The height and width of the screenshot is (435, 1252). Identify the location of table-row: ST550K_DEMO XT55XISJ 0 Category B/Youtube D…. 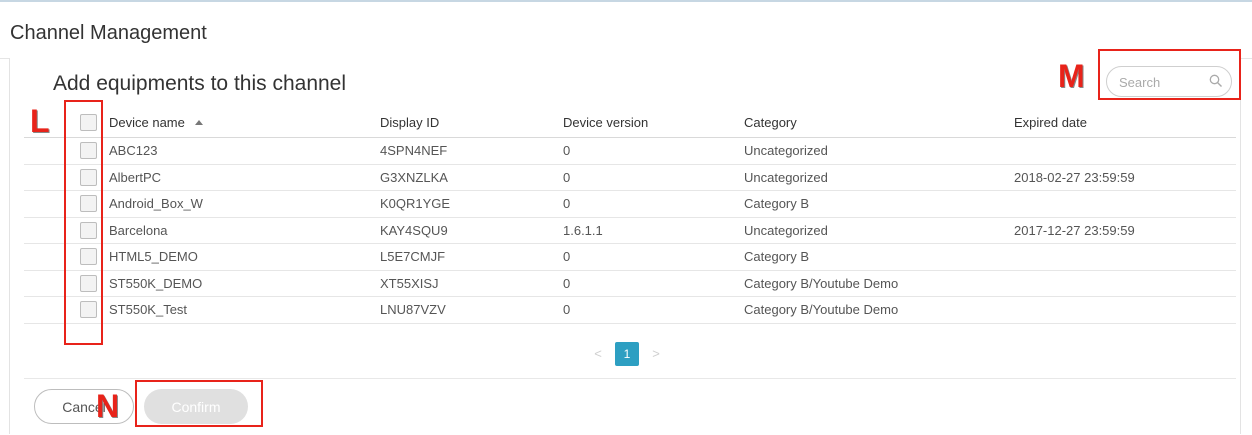
(630, 284).